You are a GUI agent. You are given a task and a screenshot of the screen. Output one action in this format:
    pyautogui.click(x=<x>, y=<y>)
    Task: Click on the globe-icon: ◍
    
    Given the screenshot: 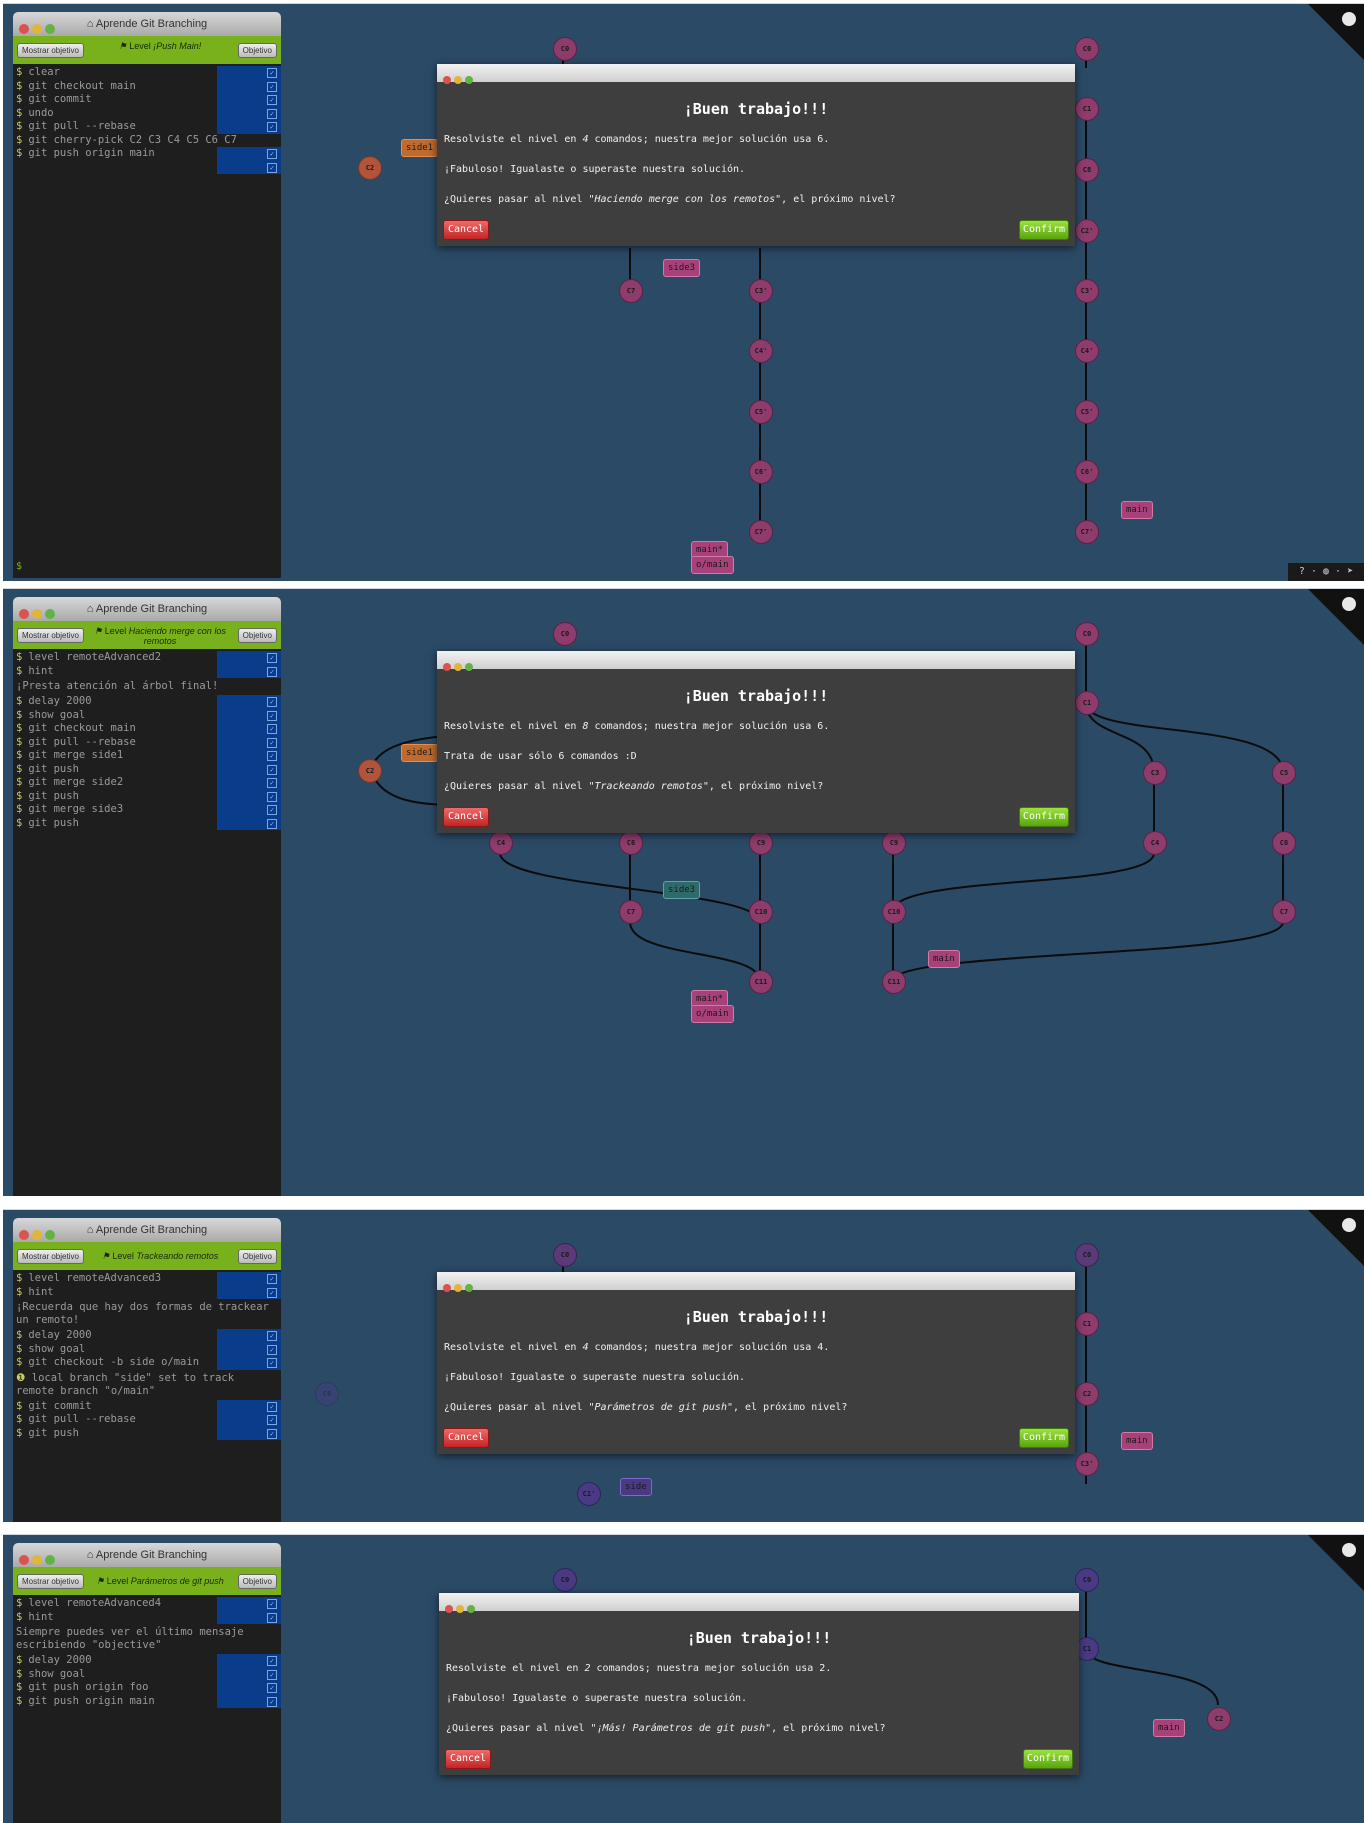 What is the action you would take?
    pyautogui.click(x=1326, y=571)
    